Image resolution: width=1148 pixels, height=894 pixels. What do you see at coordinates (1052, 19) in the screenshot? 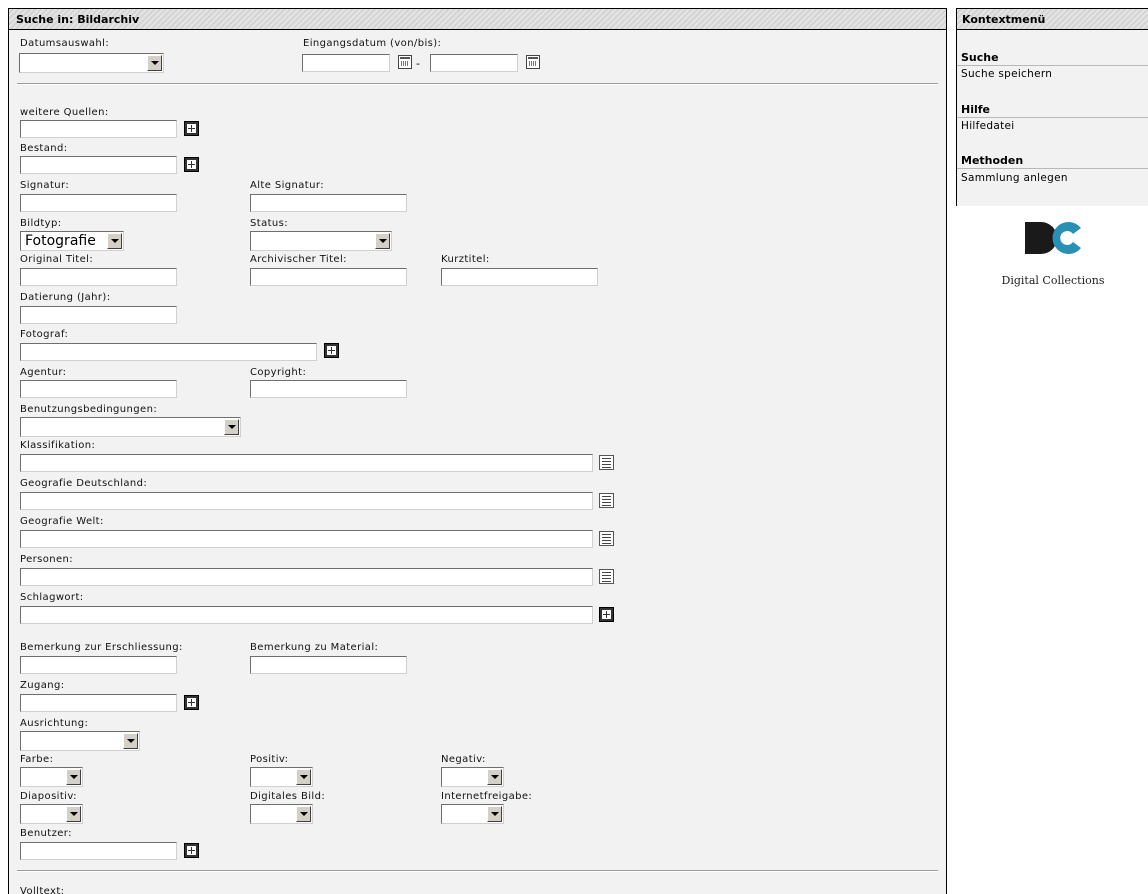
I see `context-menu-header: Kontextmenü` at bounding box center [1052, 19].